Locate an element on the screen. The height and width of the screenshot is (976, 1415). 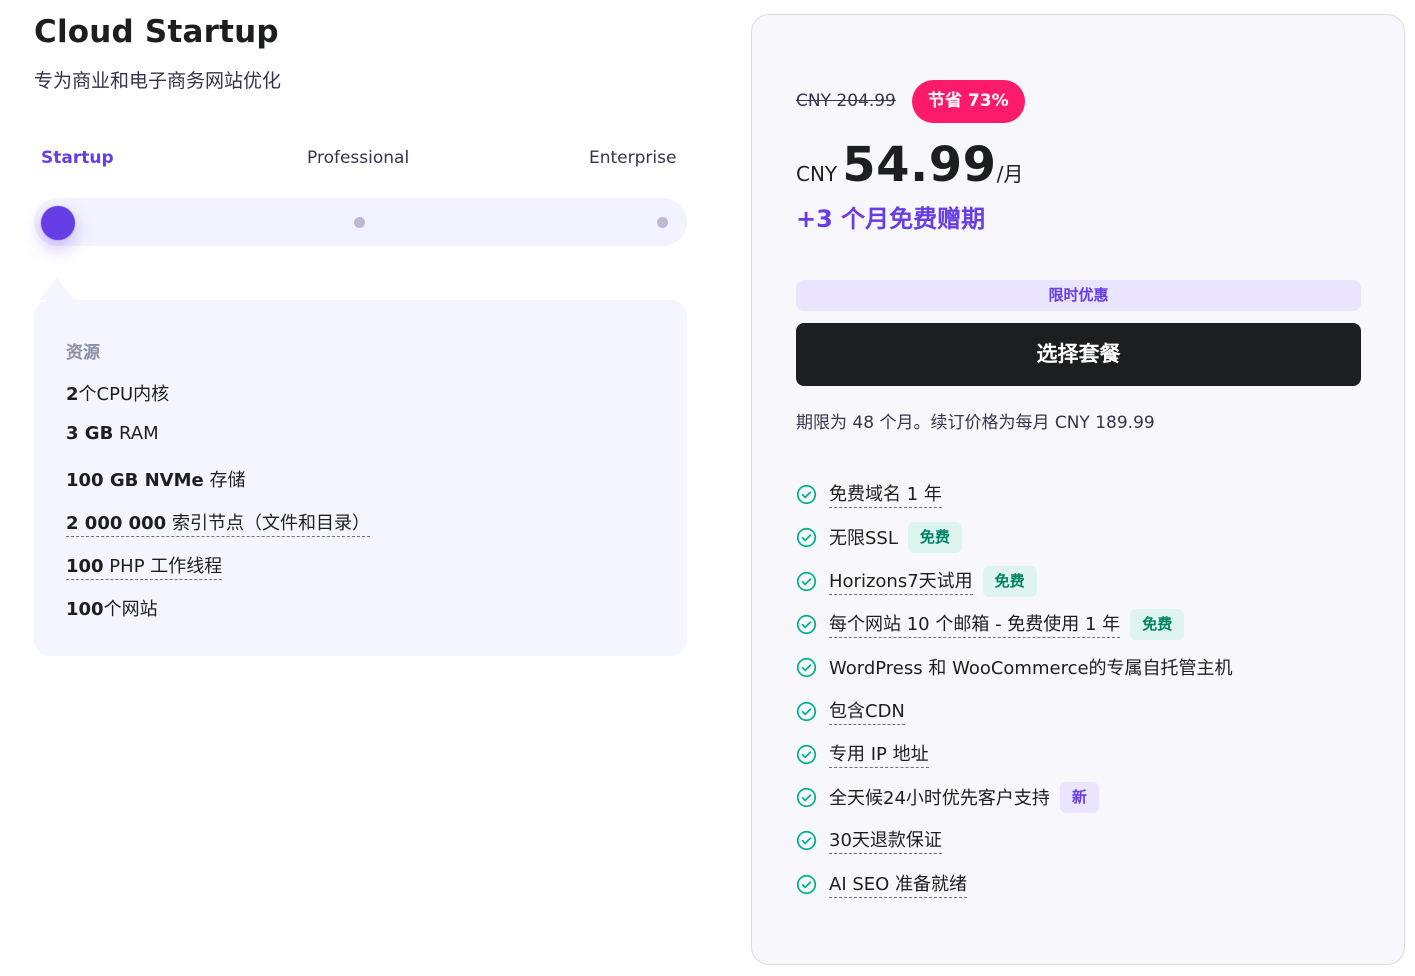
list-item: 全天候24小时优先客户支持 新 is located at coordinates (947, 797).